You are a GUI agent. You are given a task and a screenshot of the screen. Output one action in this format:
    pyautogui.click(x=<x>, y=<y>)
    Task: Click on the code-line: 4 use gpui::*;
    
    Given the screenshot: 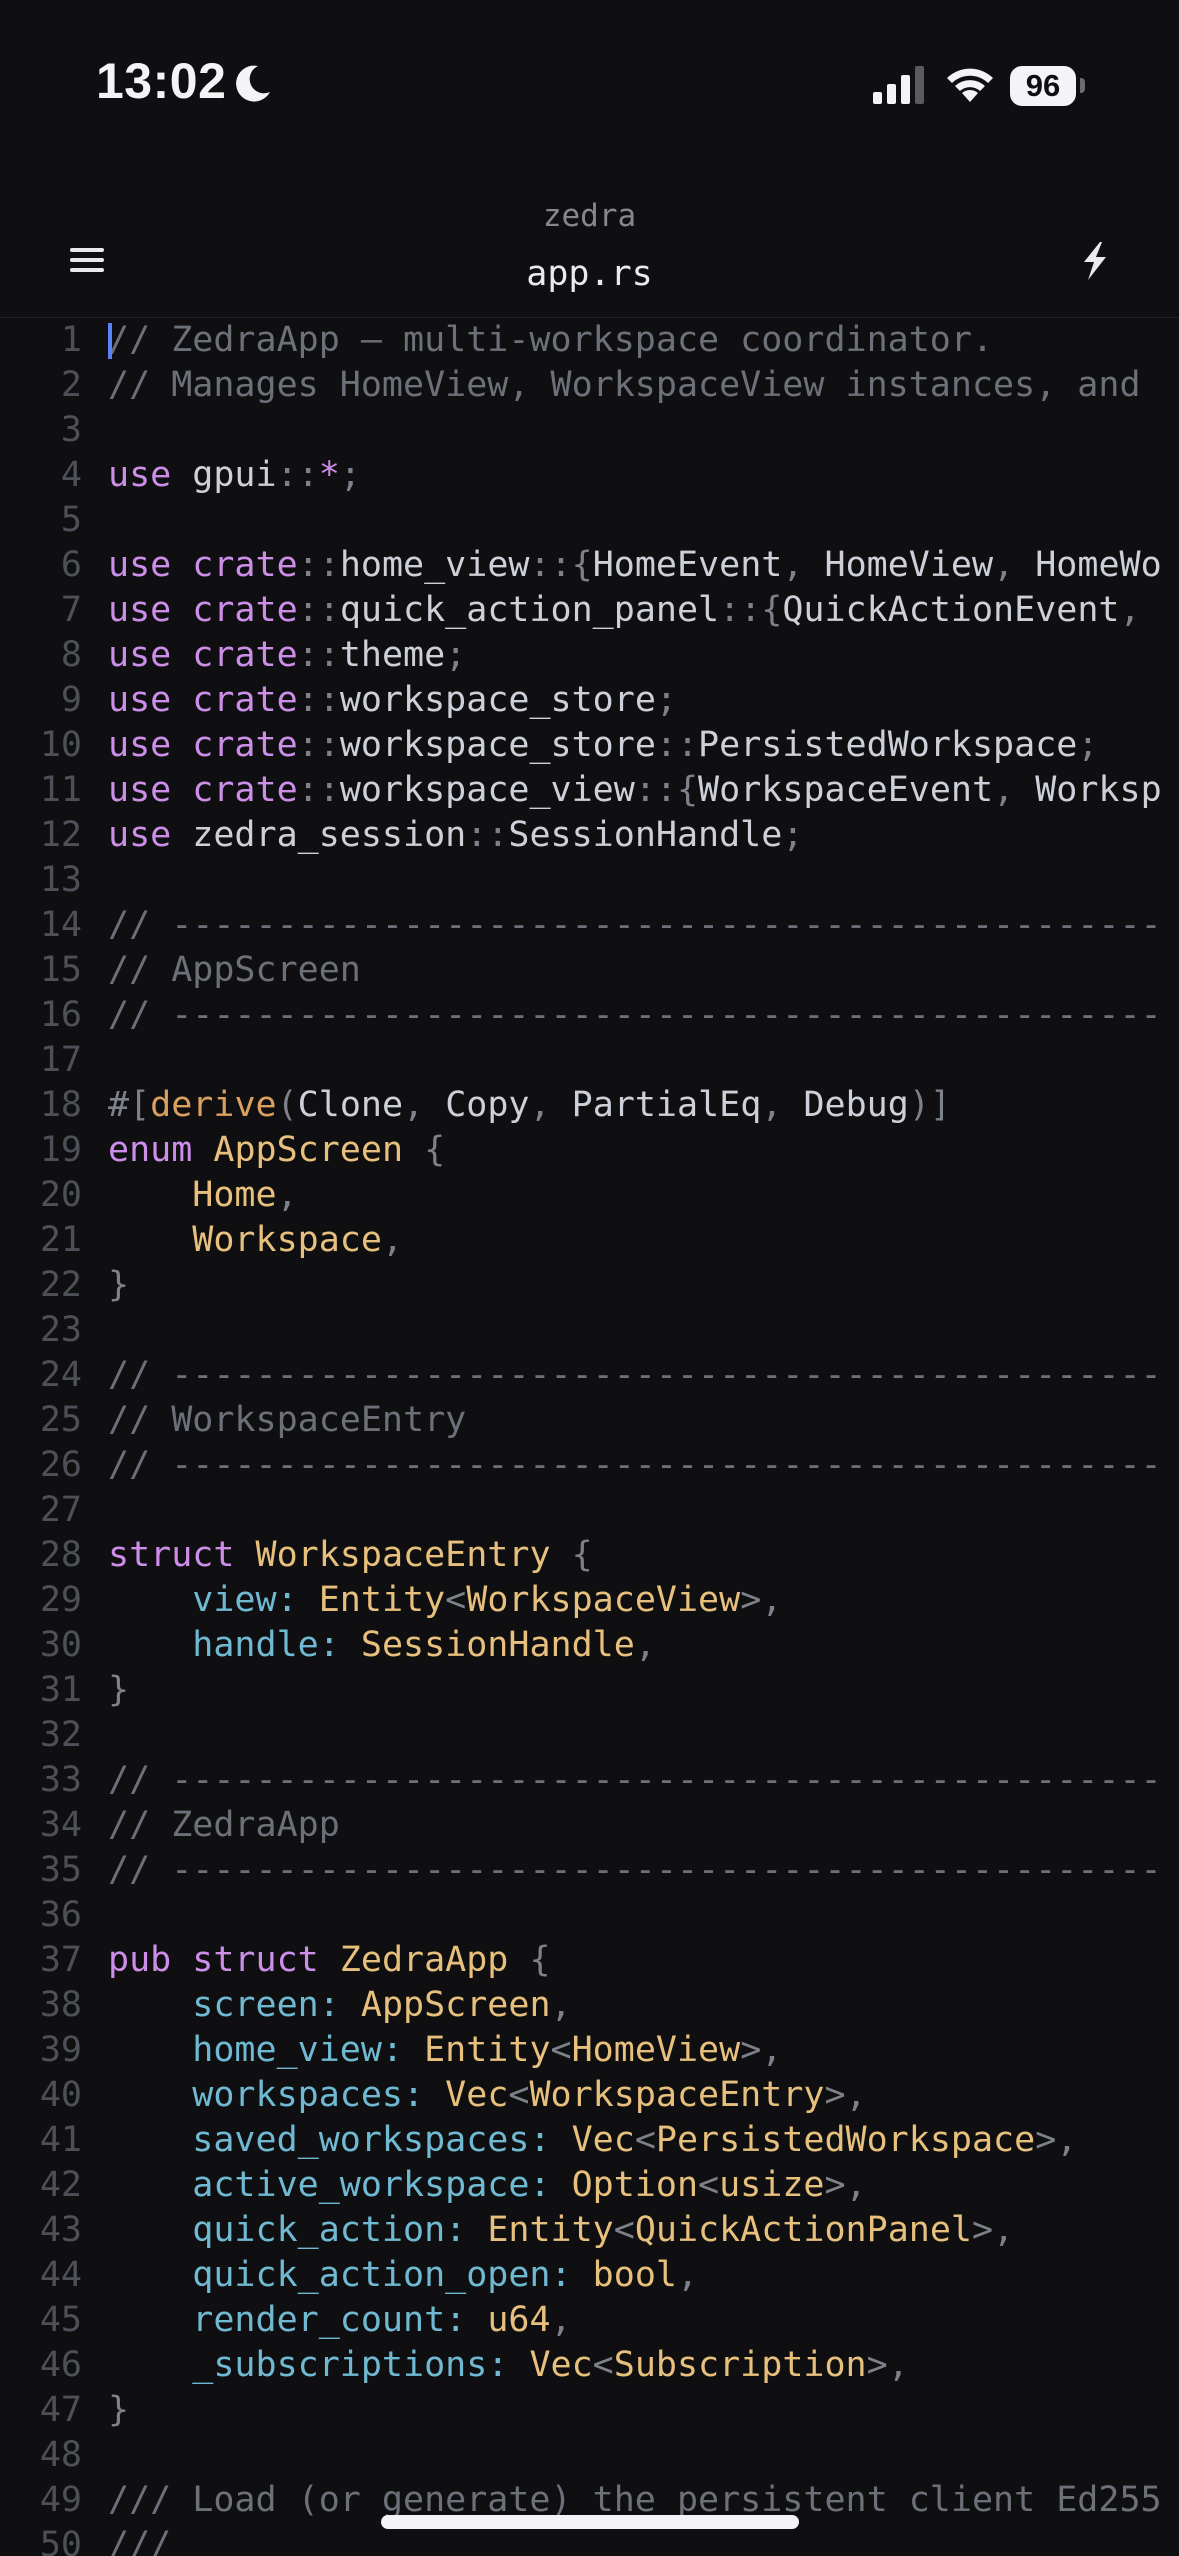 What is the action you would take?
    pyautogui.click(x=589, y=475)
    